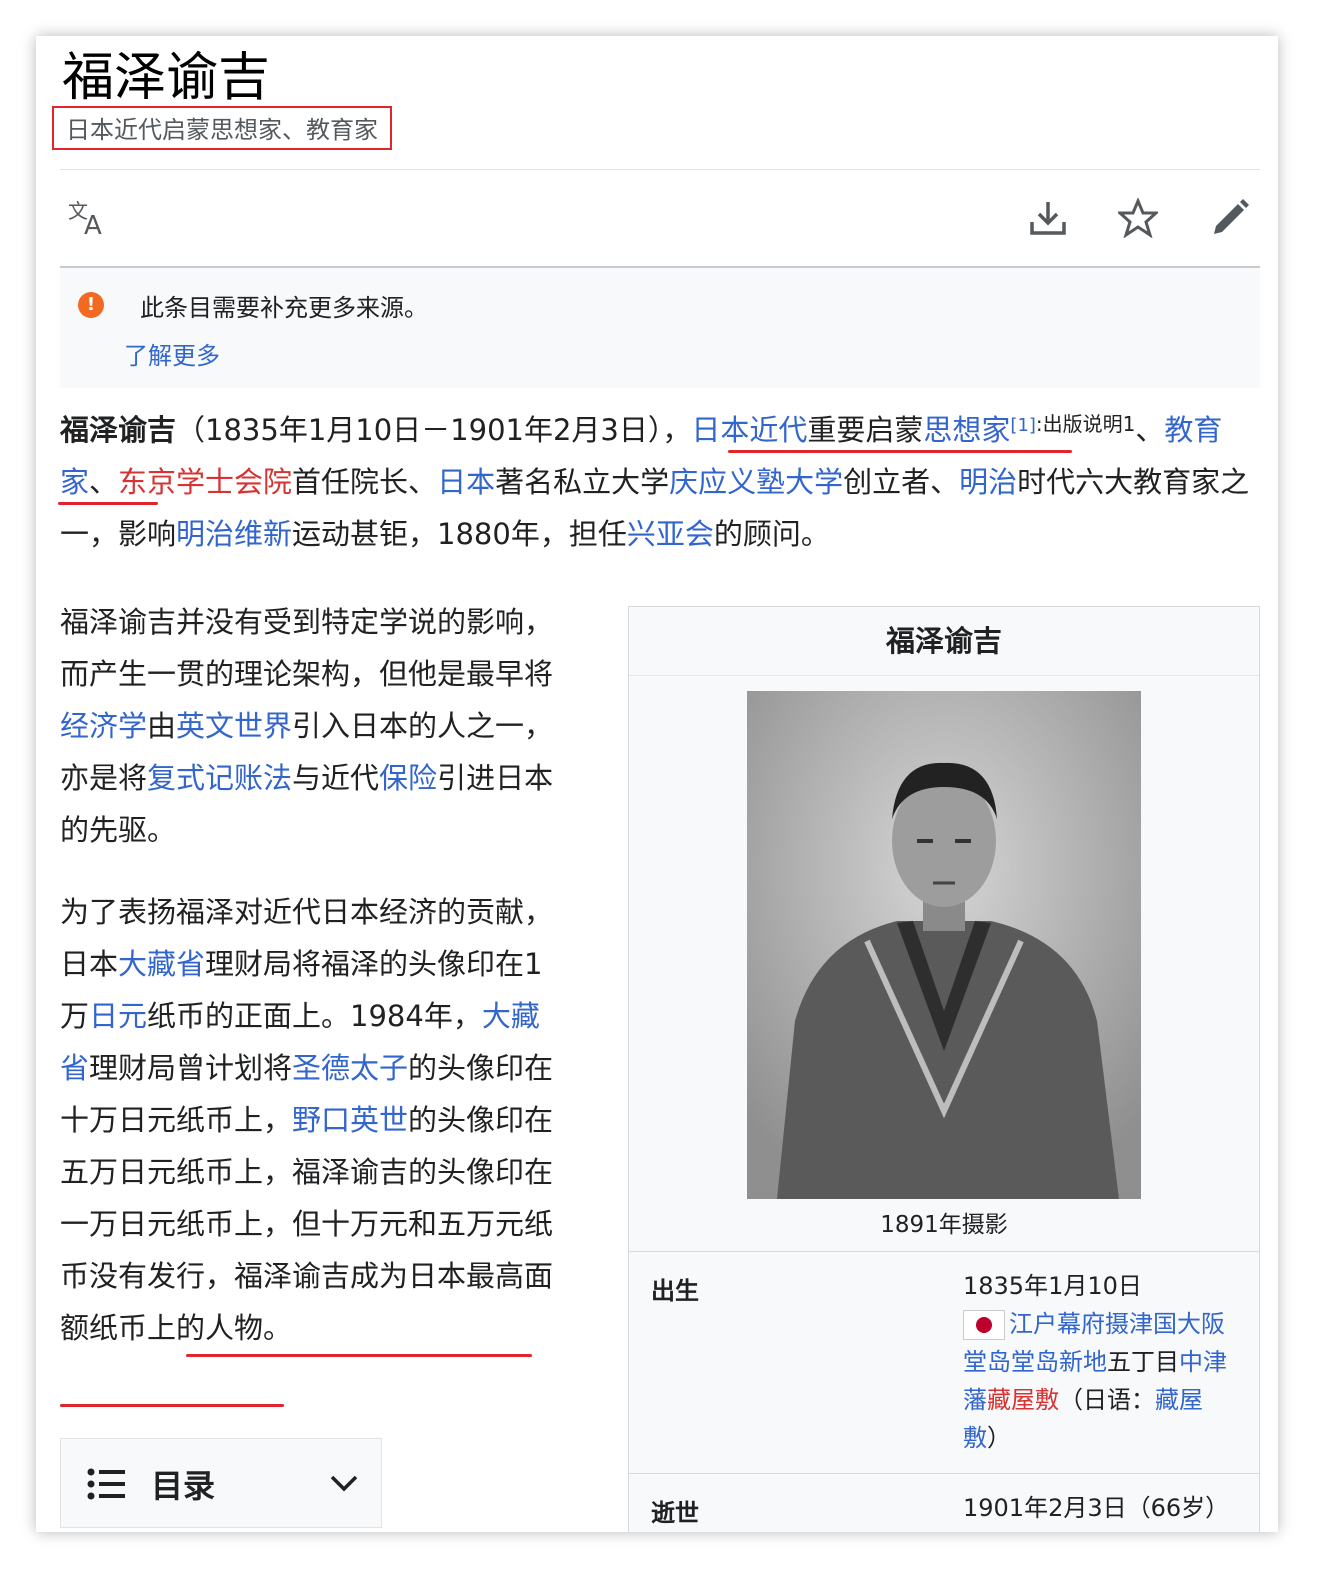 This screenshot has width=1332, height=1590. What do you see at coordinates (106, 1484) in the screenshot?
I see `list-icon` at bounding box center [106, 1484].